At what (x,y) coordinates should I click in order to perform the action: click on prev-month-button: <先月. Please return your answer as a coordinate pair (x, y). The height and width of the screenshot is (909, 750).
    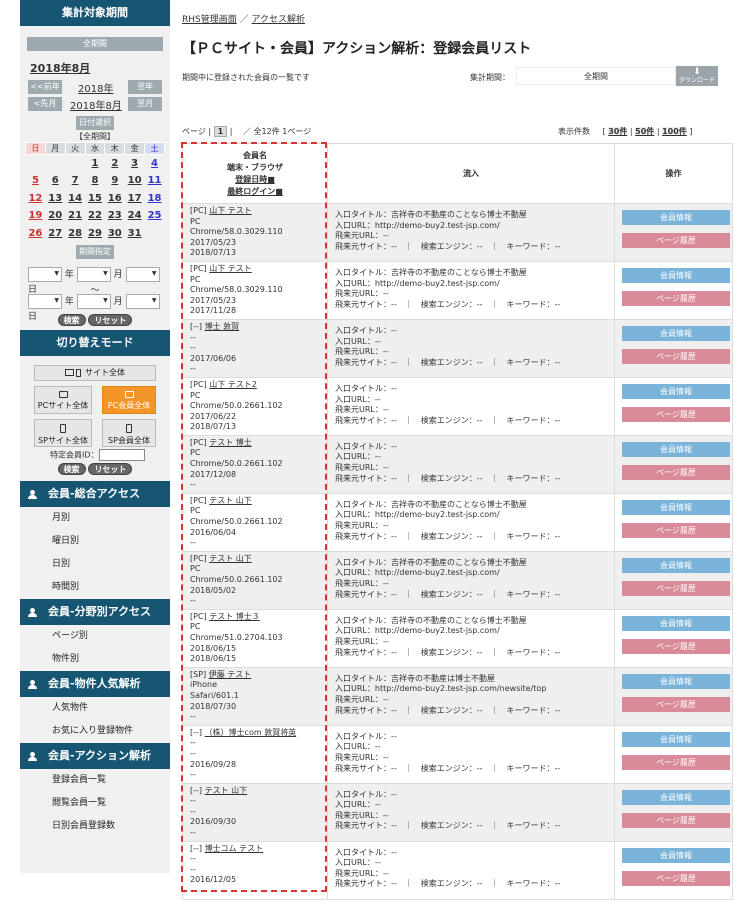
    Looking at the image, I should click on (45, 104).